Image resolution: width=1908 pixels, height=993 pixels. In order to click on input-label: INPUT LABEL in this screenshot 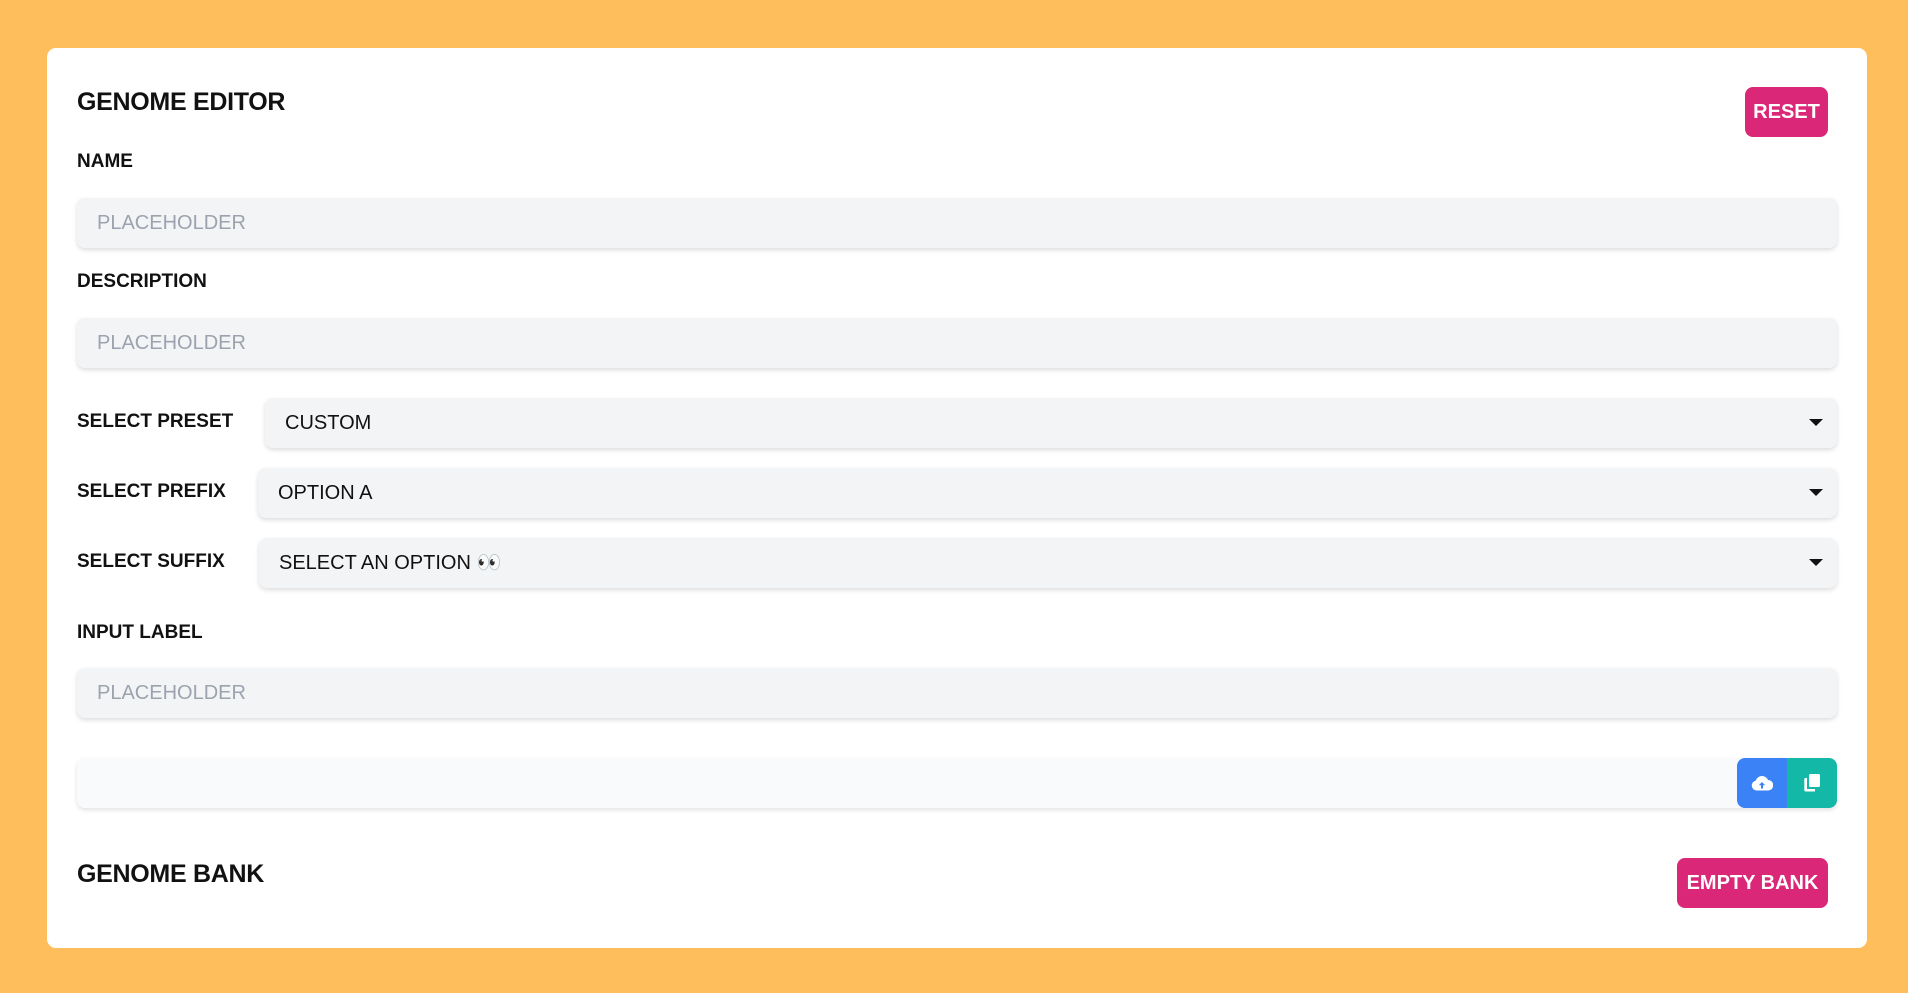, I will do `click(140, 632)`.